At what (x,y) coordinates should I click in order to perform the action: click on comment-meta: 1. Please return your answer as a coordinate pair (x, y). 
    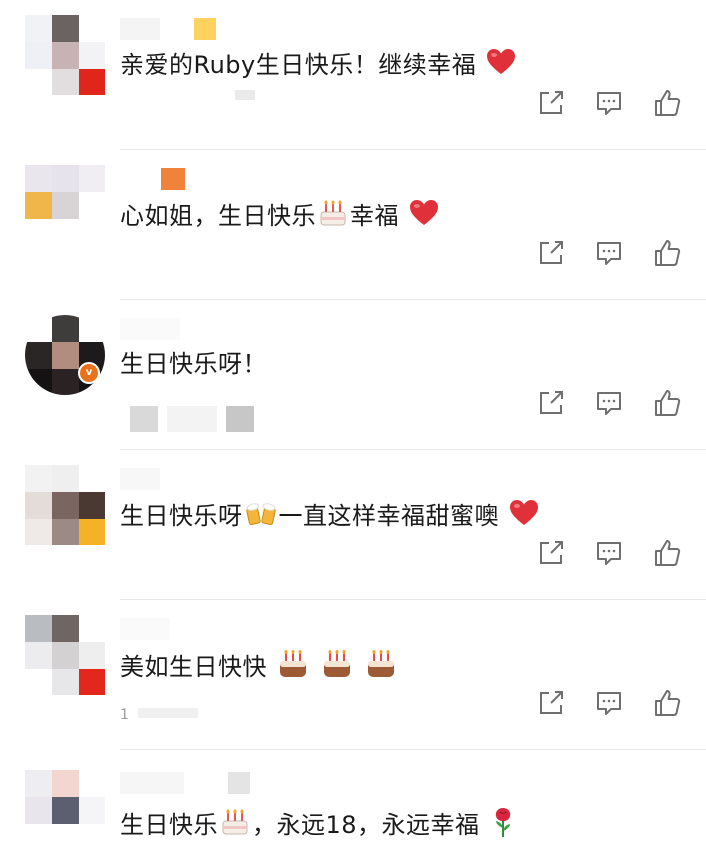
    Looking at the image, I should click on (161, 715).